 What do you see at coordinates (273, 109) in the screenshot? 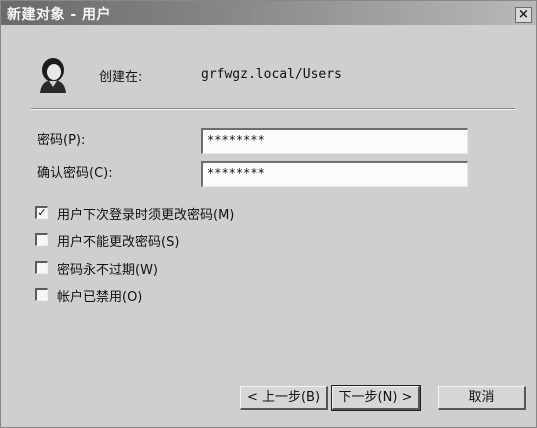
I see `divider` at bounding box center [273, 109].